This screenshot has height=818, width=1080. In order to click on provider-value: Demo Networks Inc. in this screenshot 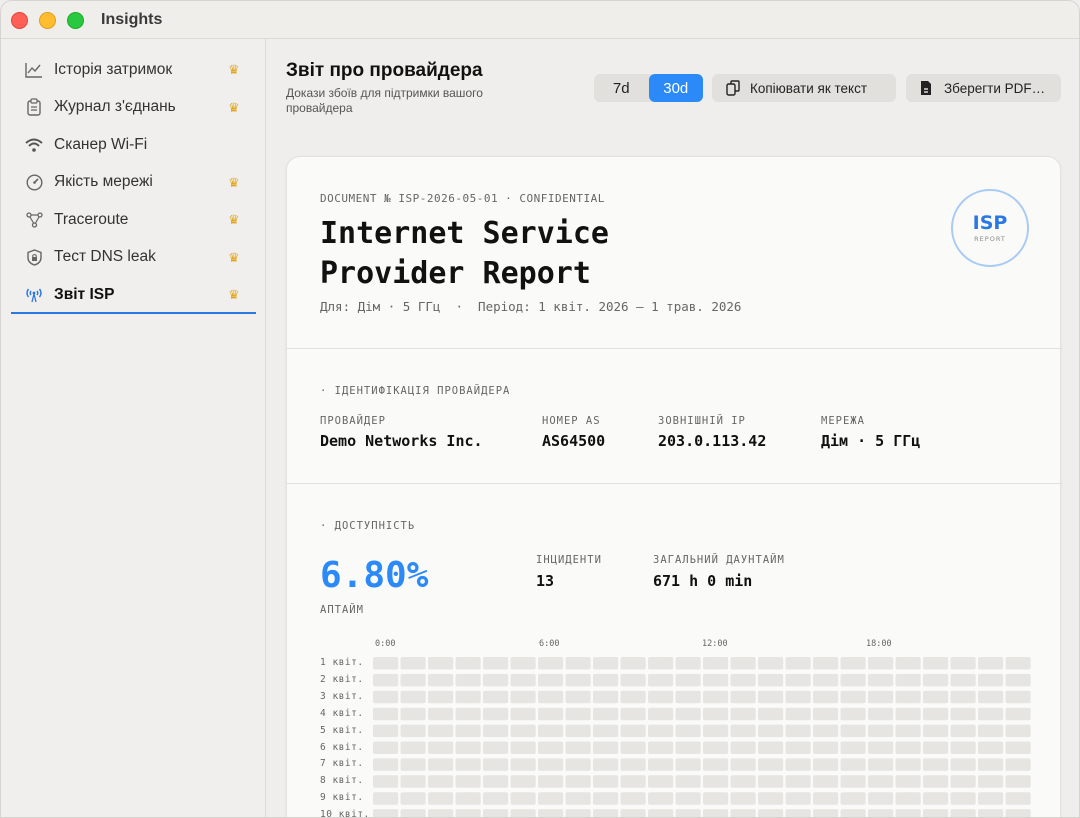, I will do `click(401, 441)`.